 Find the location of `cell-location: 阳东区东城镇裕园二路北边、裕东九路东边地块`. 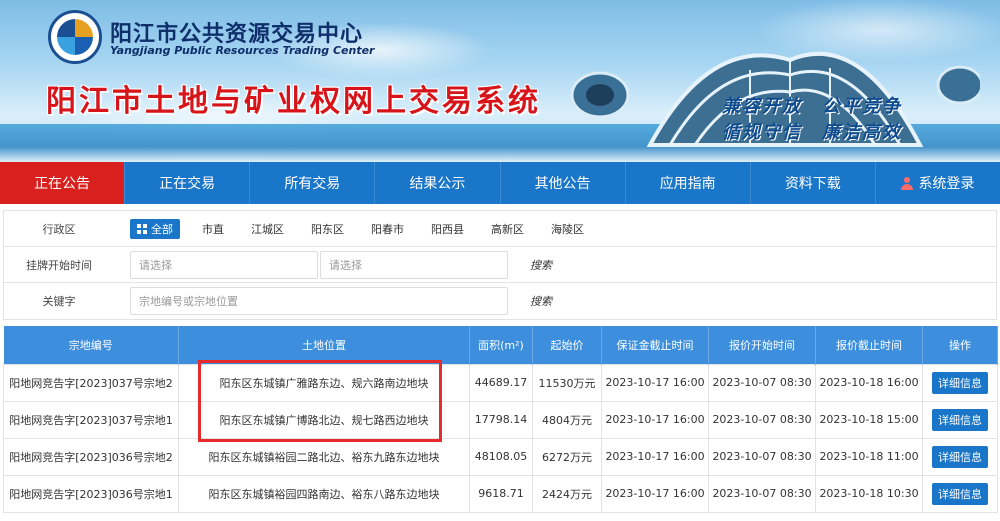

cell-location: 阳东区东城镇裕园二路北边、裕东九路东边地块 is located at coordinates (324, 456).